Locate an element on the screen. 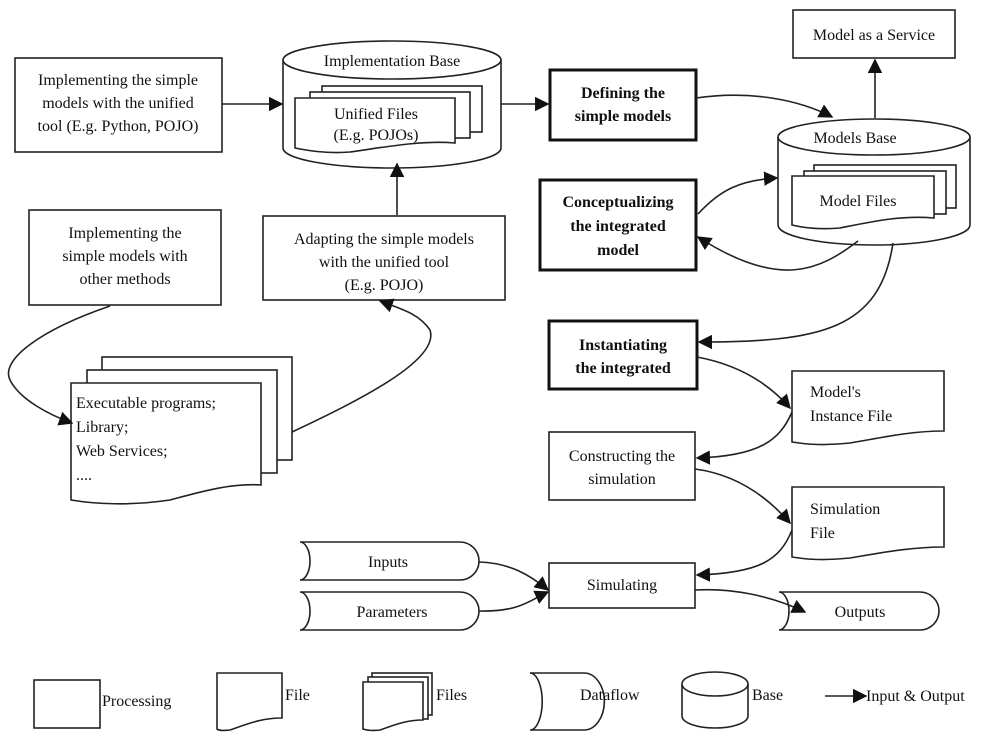  label: (E.g. POJO) is located at coordinates (384, 285).